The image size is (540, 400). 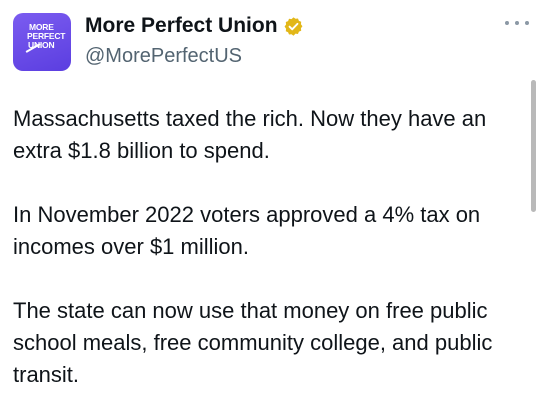 I want to click on verified-badge-icon, so click(x=293, y=26).